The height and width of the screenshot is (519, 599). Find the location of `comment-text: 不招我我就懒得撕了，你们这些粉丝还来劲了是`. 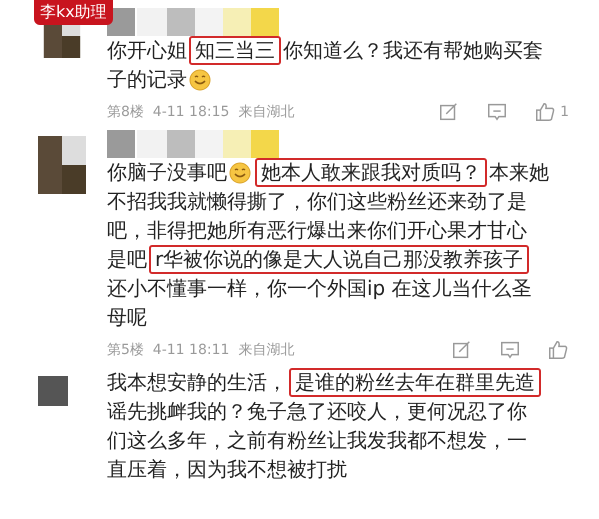

comment-text: 不招我我就懒得撕了，你们这些粉丝还来劲了是 is located at coordinates (317, 201).